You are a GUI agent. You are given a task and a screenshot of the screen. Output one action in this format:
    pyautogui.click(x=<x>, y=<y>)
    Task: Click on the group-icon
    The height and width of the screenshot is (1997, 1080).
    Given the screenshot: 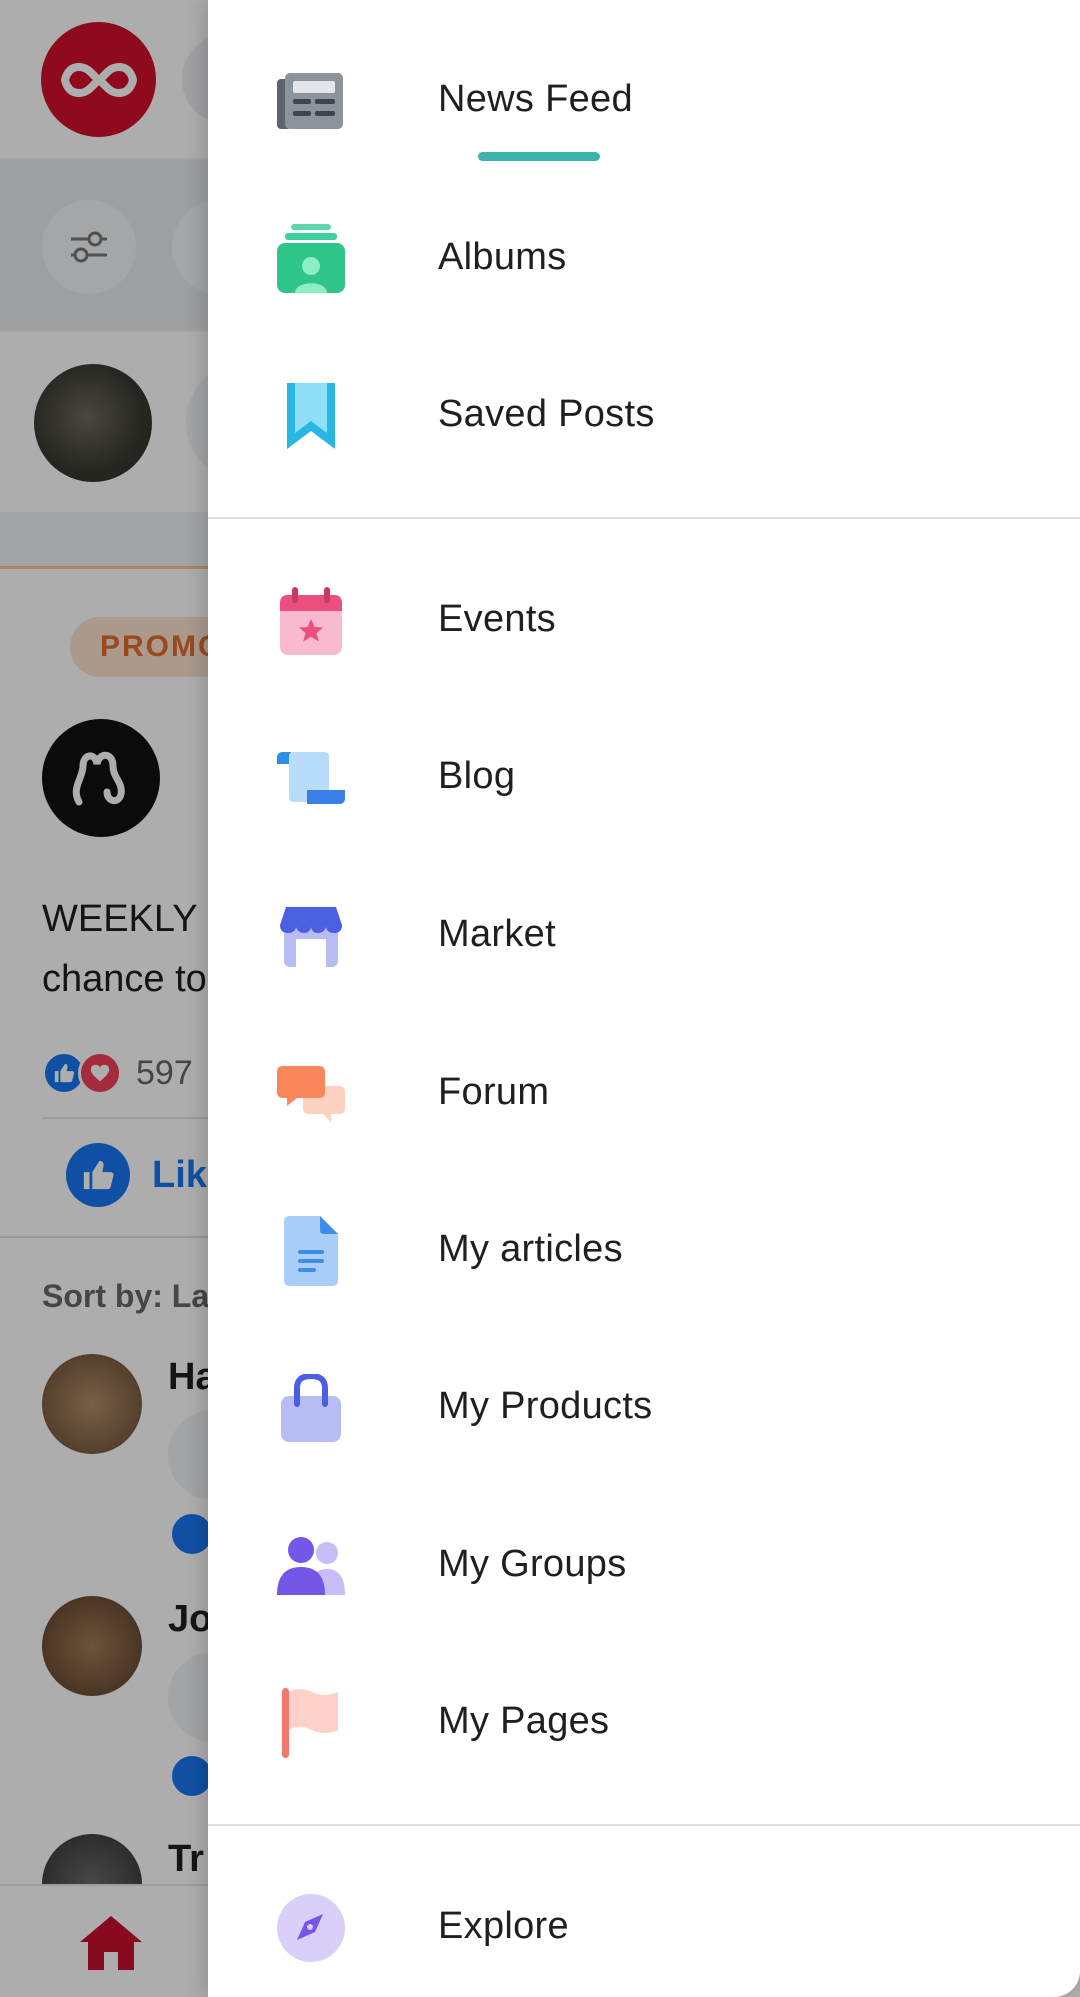 What is the action you would take?
    pyautogui.click(x=311, y=1566)
    